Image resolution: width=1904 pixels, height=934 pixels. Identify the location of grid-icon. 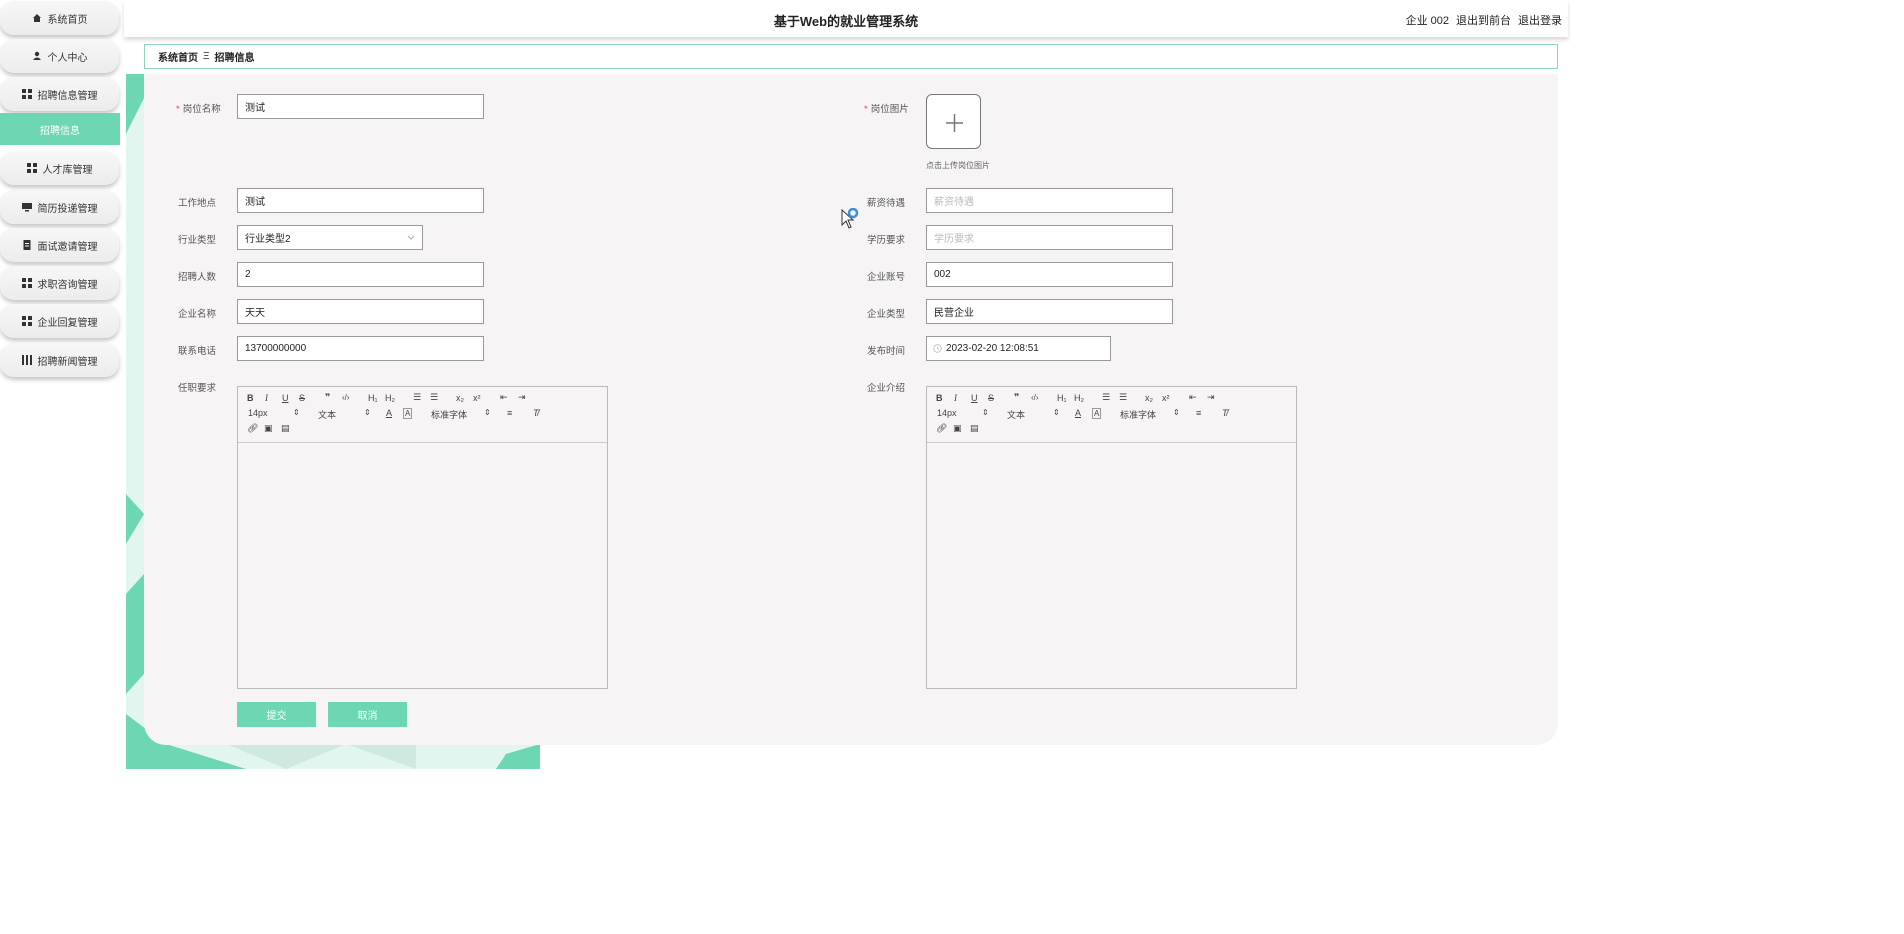
(26, 283).